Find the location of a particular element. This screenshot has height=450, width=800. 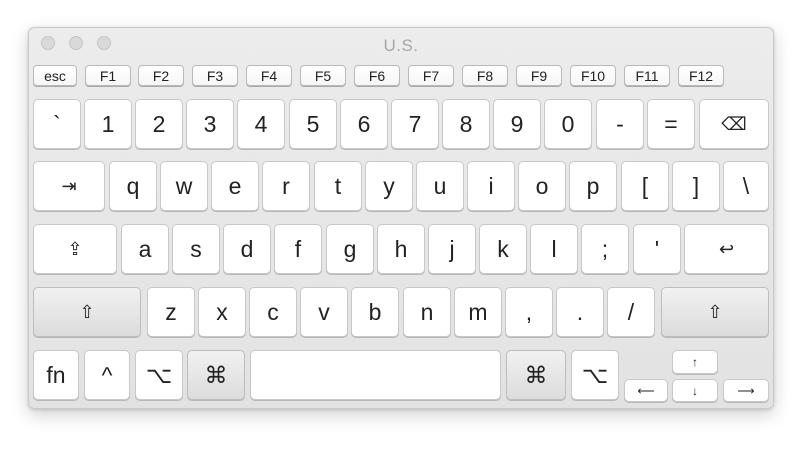

control-key: ^ is located at coordinates (107, 375).